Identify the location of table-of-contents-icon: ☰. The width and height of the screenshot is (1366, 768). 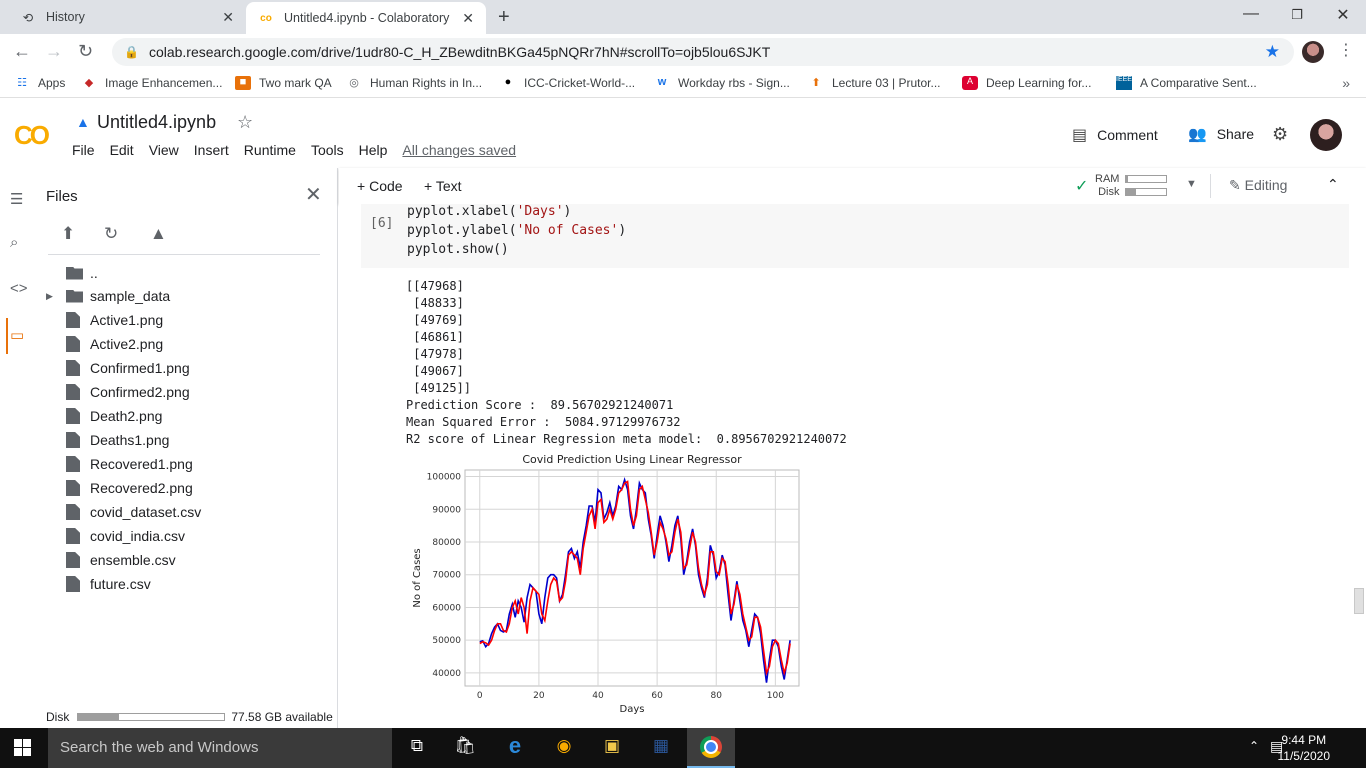
(16, 199).